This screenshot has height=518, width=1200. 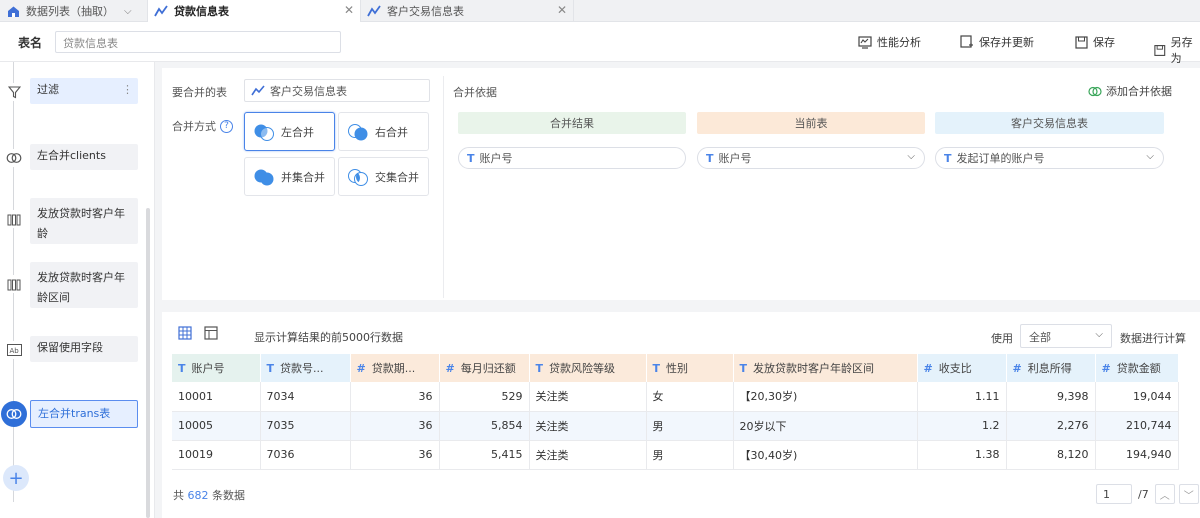 I want to click on other-field-select: T 发起订单的账户号 ⌵, so click(x=1049, y=158).